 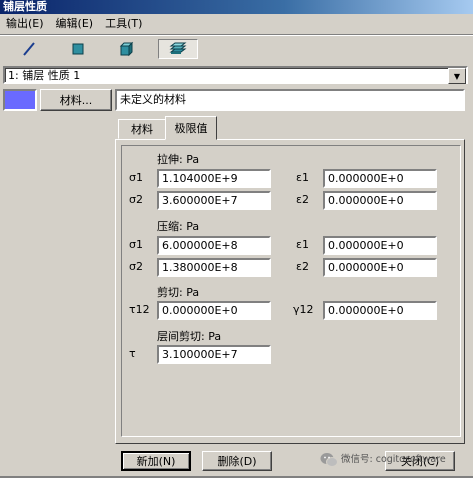 I want to click on compression-sigma2-field: 1.380000E+8, so click(x=214, y=267).